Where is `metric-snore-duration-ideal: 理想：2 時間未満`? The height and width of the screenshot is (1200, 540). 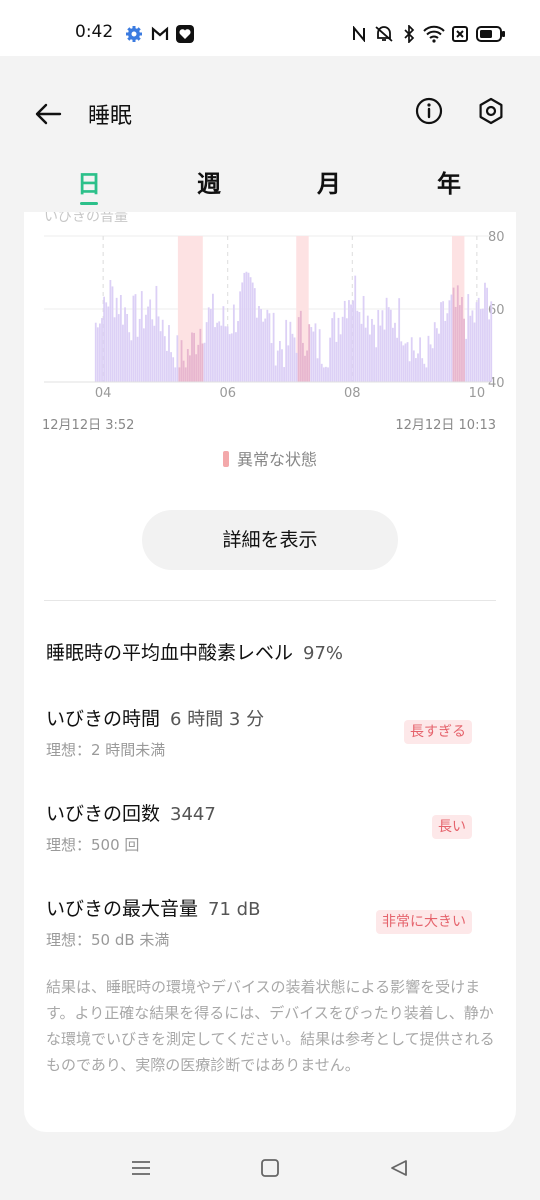
metric-snore-duration-ideal: 理想：2 時間未満 is located at coordinates (106, 750).